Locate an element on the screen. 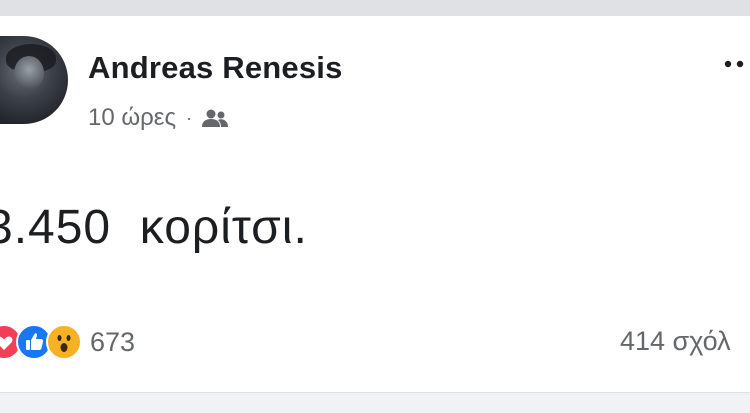 This screenshot has width=750, height=413. author-name: Andreas Renesis is located at coordinates (215, 68).